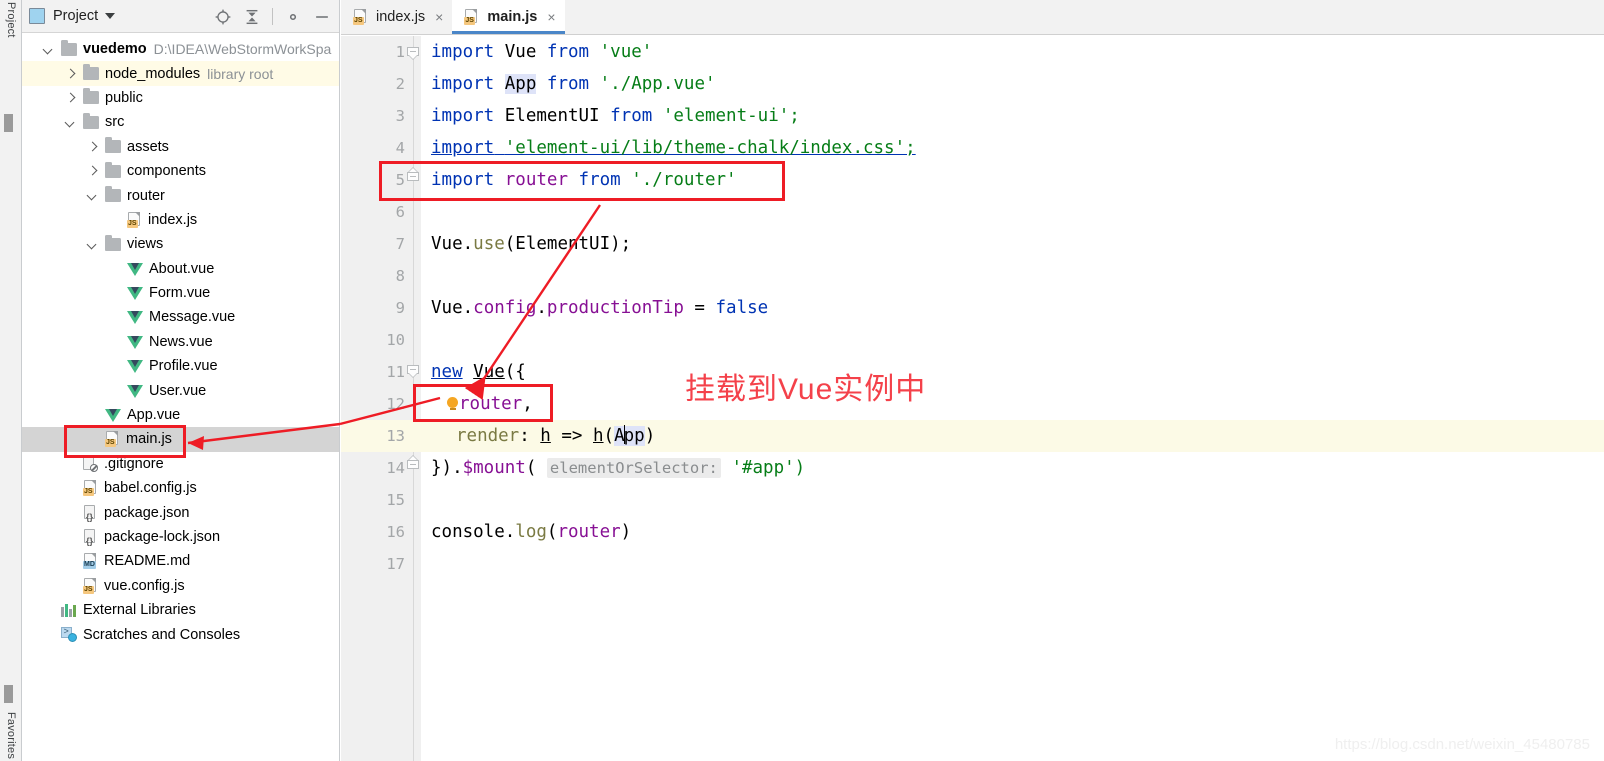  I want to click on tree-item-about-vue: About.vue, so click(180, 269).